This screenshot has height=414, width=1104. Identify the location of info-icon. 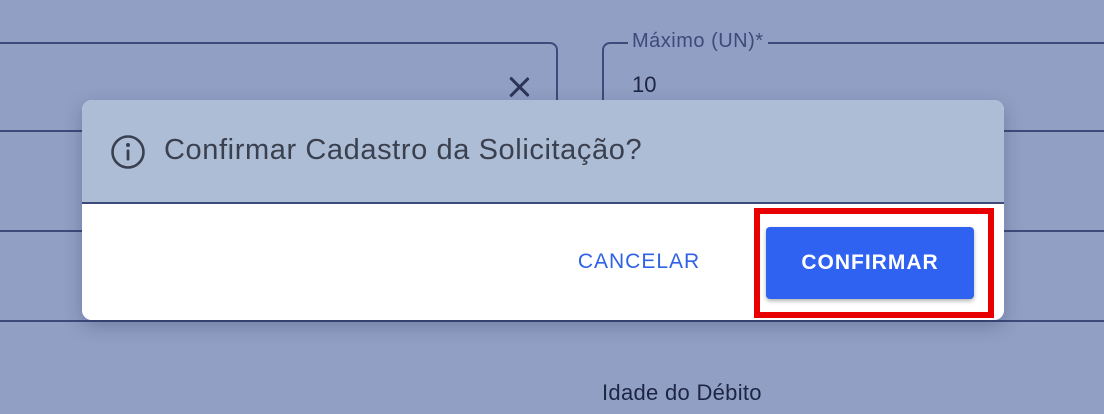
(128, 152).